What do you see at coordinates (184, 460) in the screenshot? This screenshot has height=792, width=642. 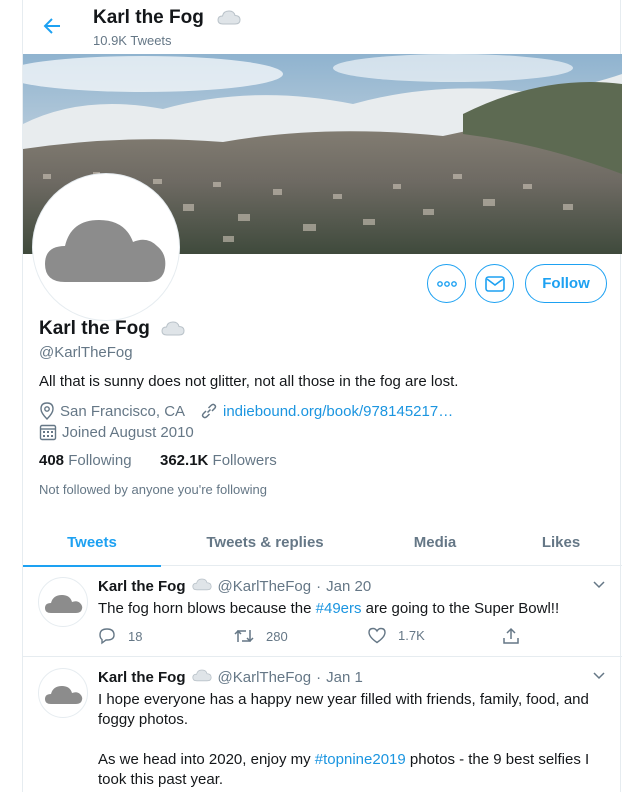 I see `followers-count: 362.1K` at bounding box center [184, 460].